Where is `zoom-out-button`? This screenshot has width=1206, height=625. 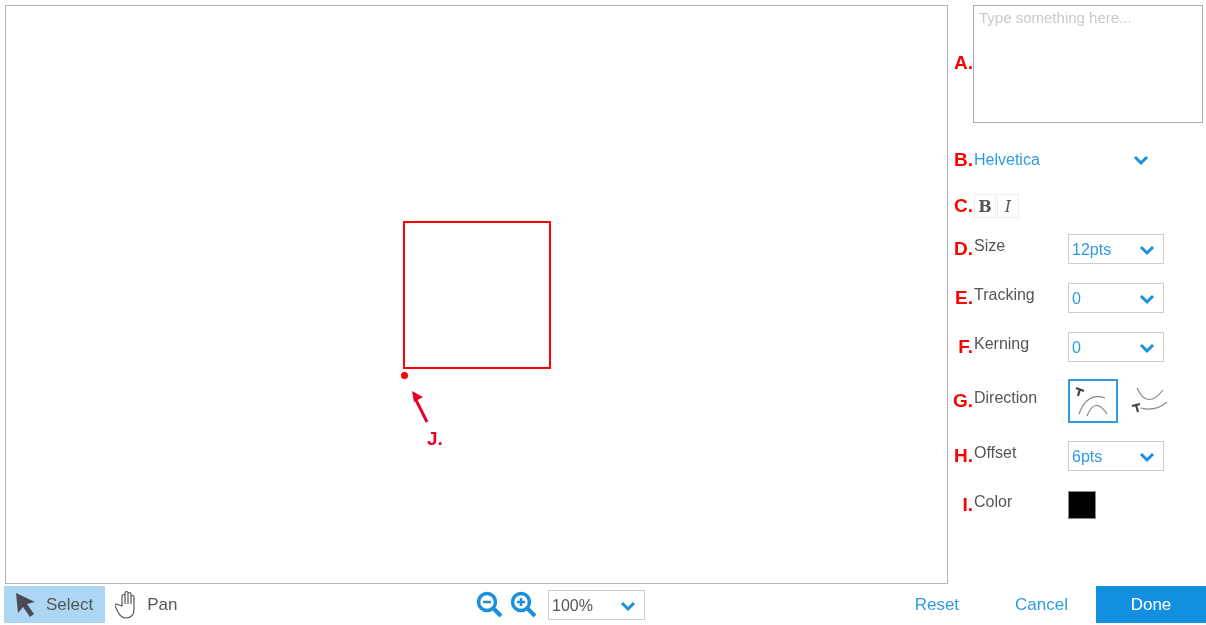
zoom-out-button is located at coordinates (490, 604).